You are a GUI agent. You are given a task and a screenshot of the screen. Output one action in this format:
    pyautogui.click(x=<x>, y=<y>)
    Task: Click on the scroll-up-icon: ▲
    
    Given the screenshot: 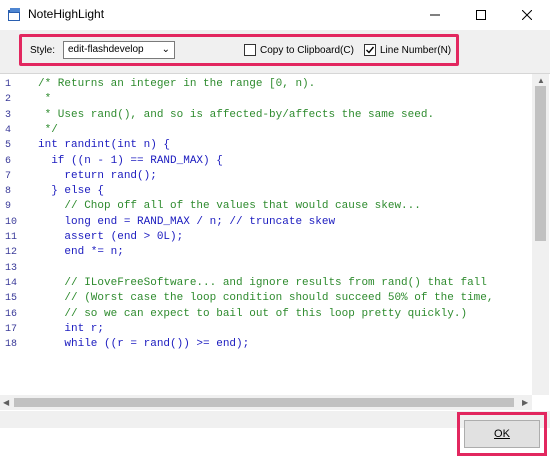 What is the action you would take?
    pyautogui.click(x=541, y=80)
    